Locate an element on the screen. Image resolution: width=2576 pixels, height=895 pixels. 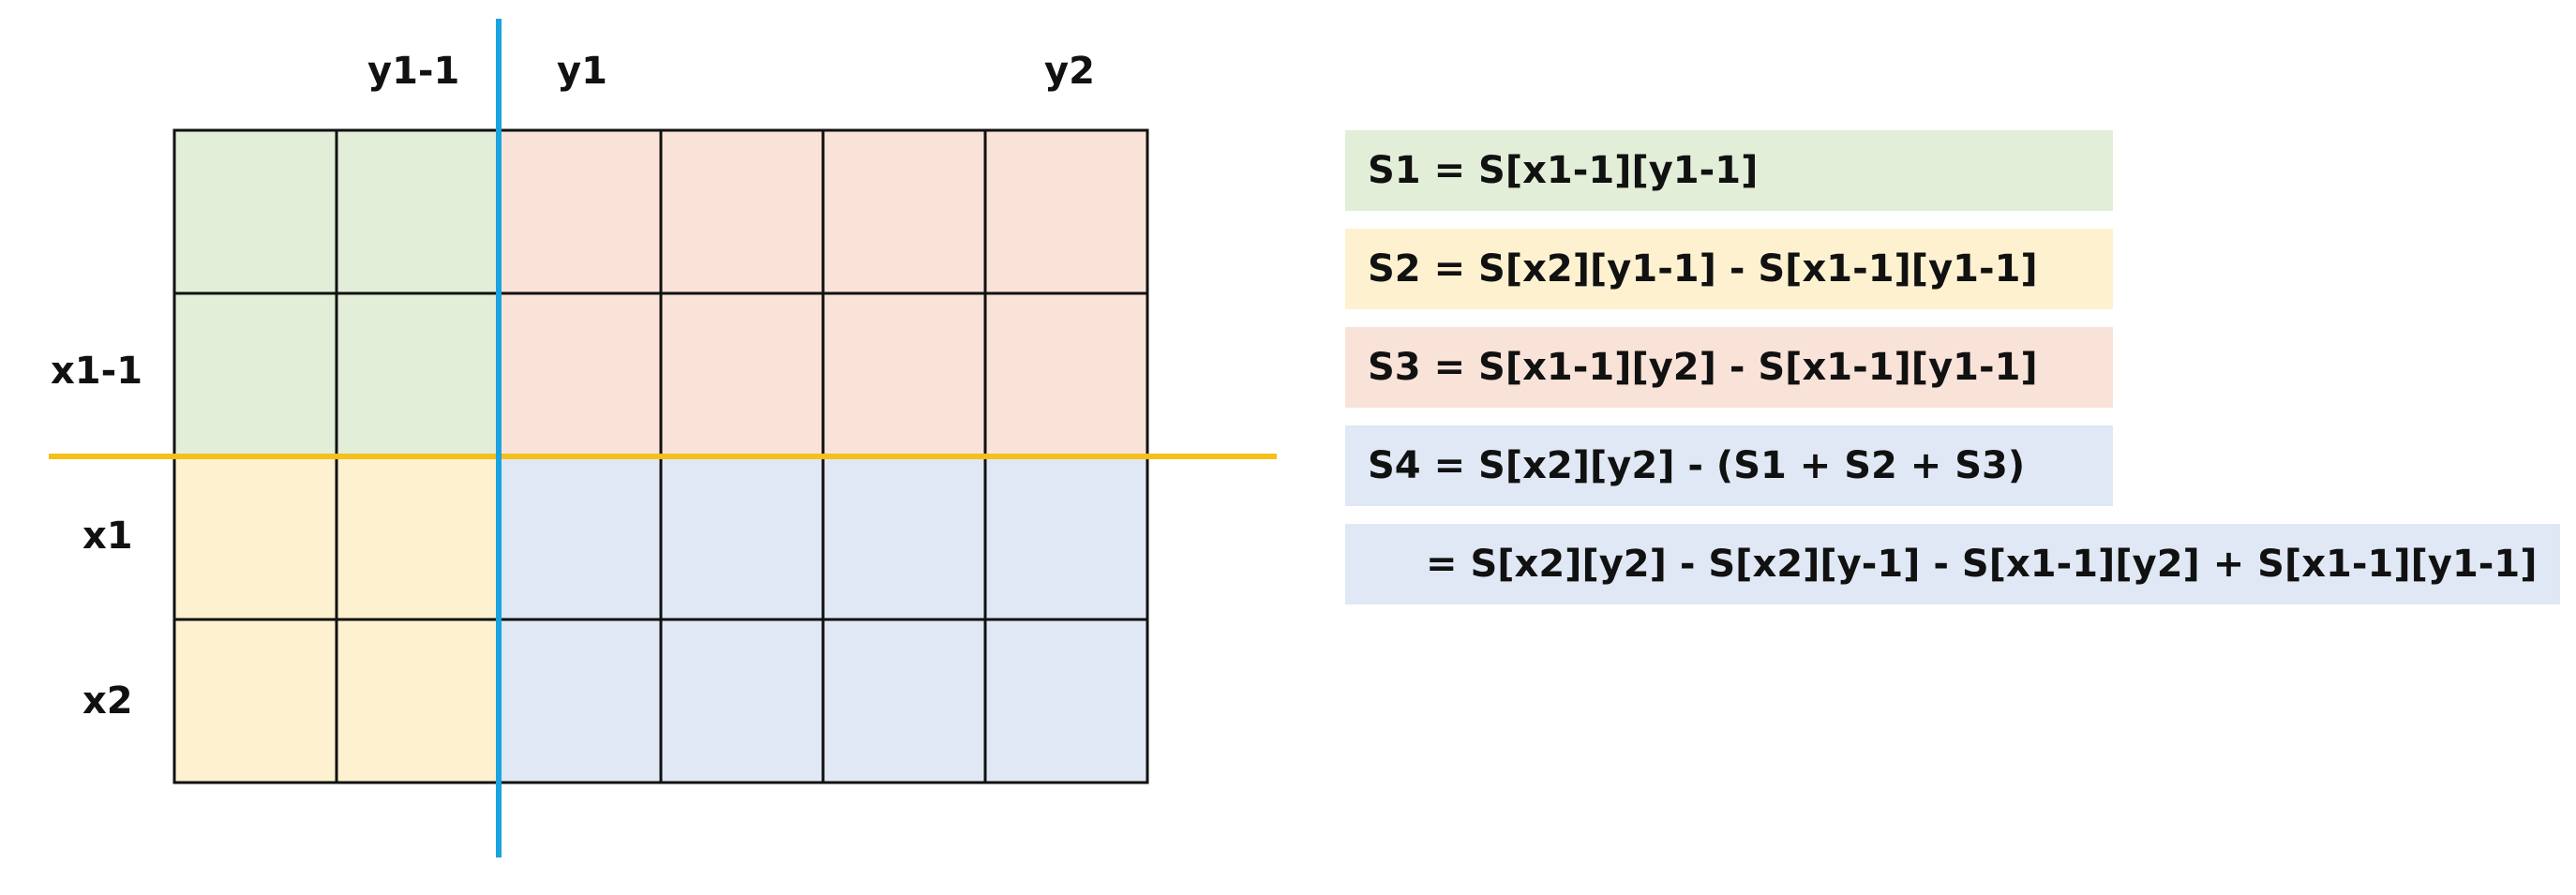
grid-cell-s2-r3-c1 is located at coordinates (418, 701).